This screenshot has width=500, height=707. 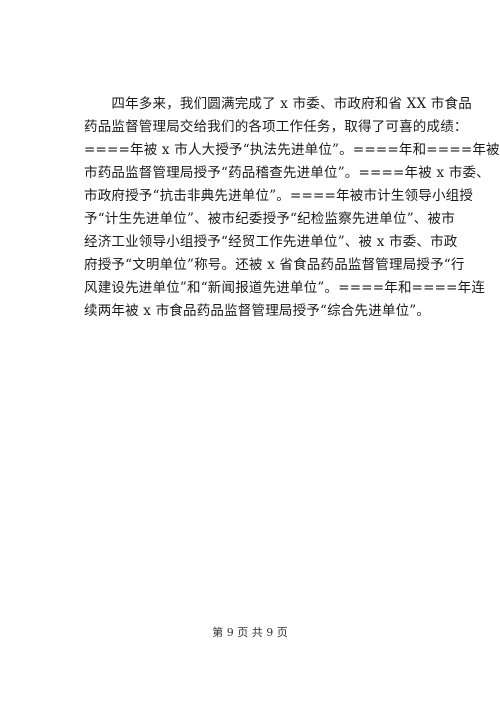 I want to click on paragraph-line: 药品监督管理局交给我们的各项工作任务，取得了可喜的成绩：, so click(x=276, y=127).